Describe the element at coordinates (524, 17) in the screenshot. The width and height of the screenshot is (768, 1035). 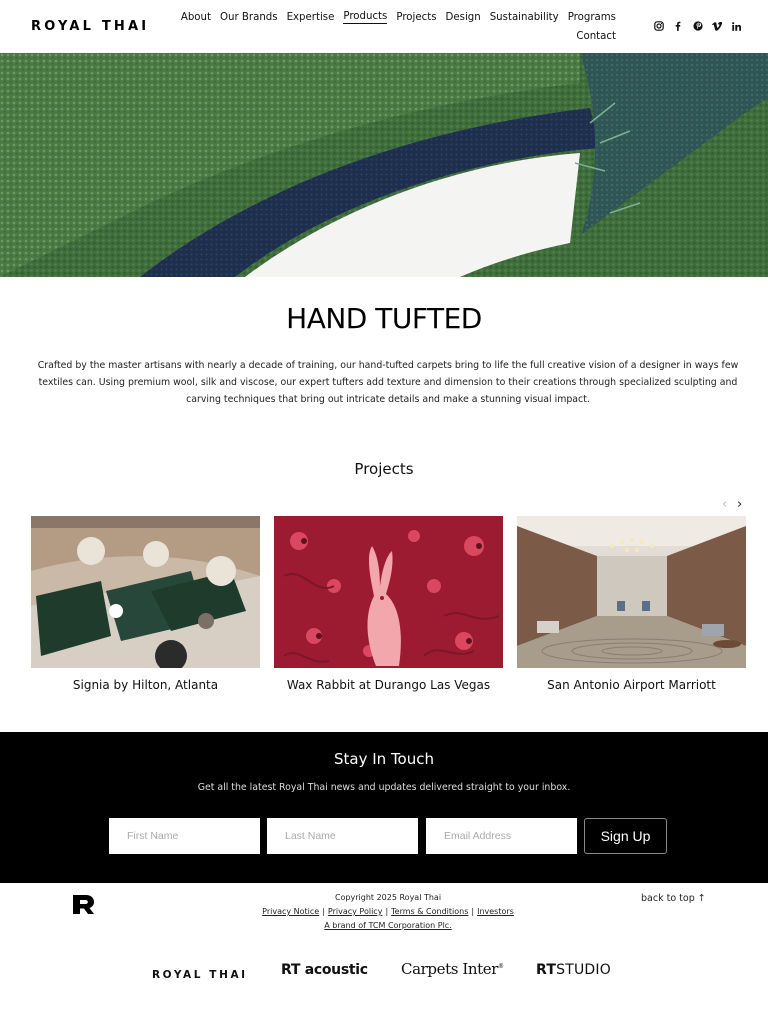
I see `nav-item-sustainability: Sustainability` at that location.